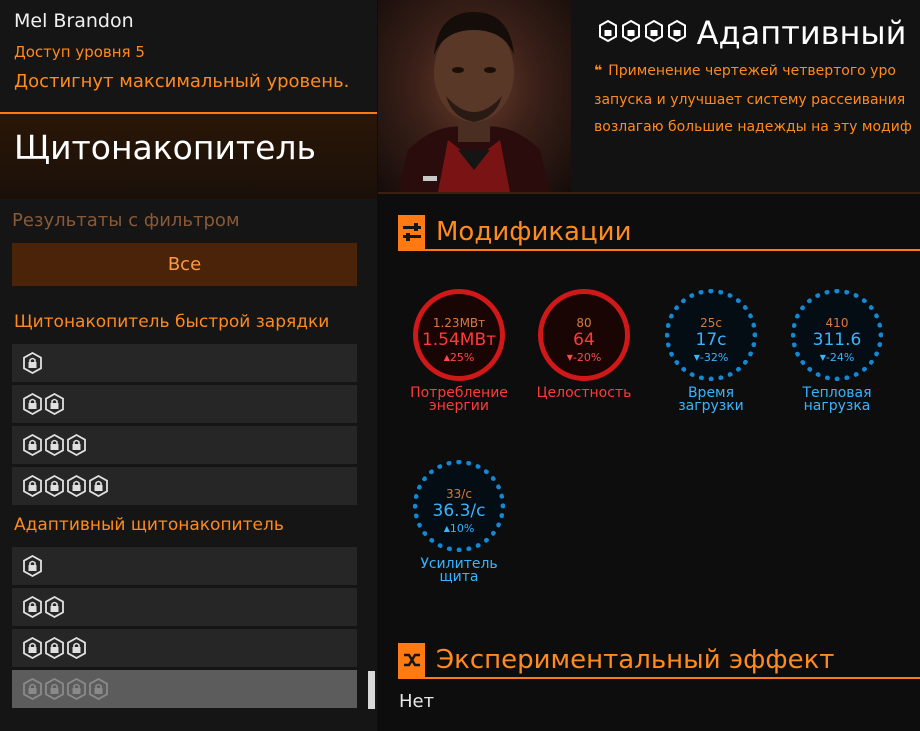  I want to click on filter-label: Результаты с фильтром, so click(126, 220).